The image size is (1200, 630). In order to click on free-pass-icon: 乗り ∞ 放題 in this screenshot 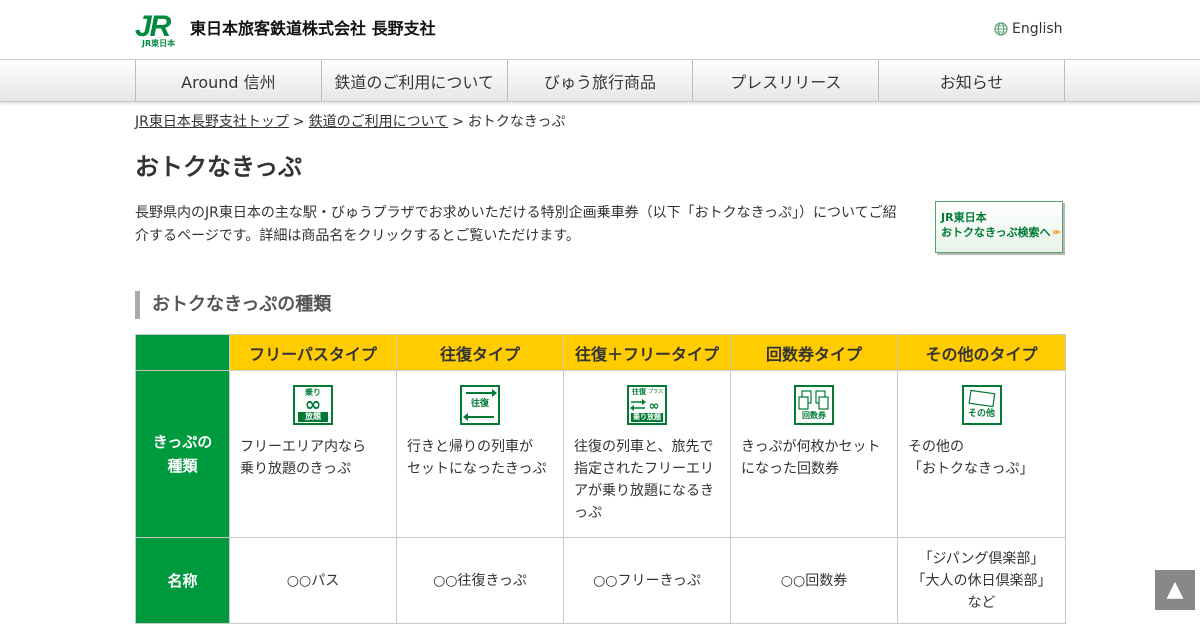, I will do `click(313, 405)`.